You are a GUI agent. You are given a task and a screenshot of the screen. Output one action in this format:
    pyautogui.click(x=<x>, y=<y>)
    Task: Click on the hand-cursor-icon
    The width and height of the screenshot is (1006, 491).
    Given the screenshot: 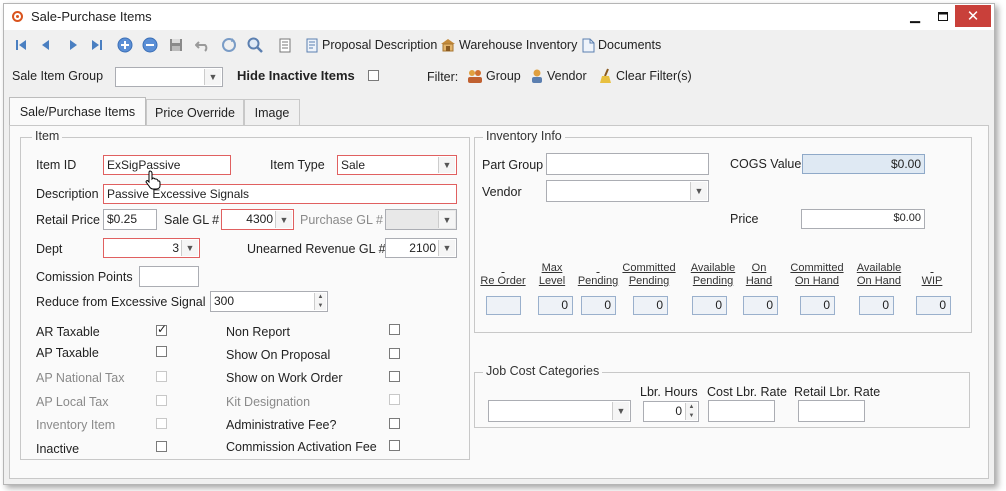 What is the action you would take?
    pyautogui.click(x=153, y=180)
    